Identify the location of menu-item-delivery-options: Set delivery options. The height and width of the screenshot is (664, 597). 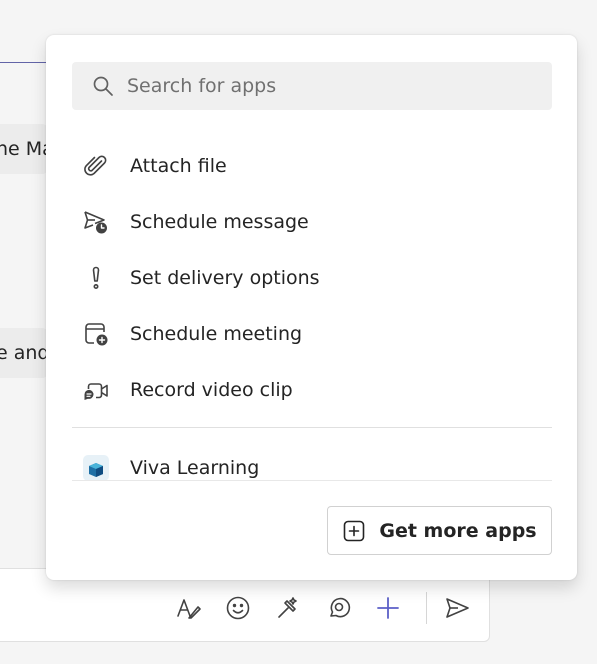
(312, 278).